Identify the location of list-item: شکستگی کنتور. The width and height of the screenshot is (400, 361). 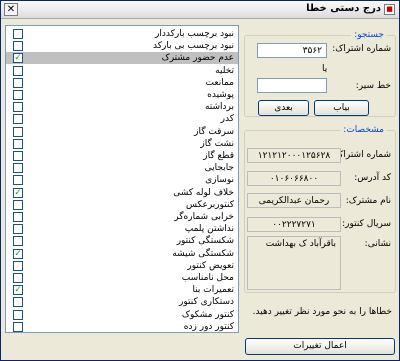
(122, 241).